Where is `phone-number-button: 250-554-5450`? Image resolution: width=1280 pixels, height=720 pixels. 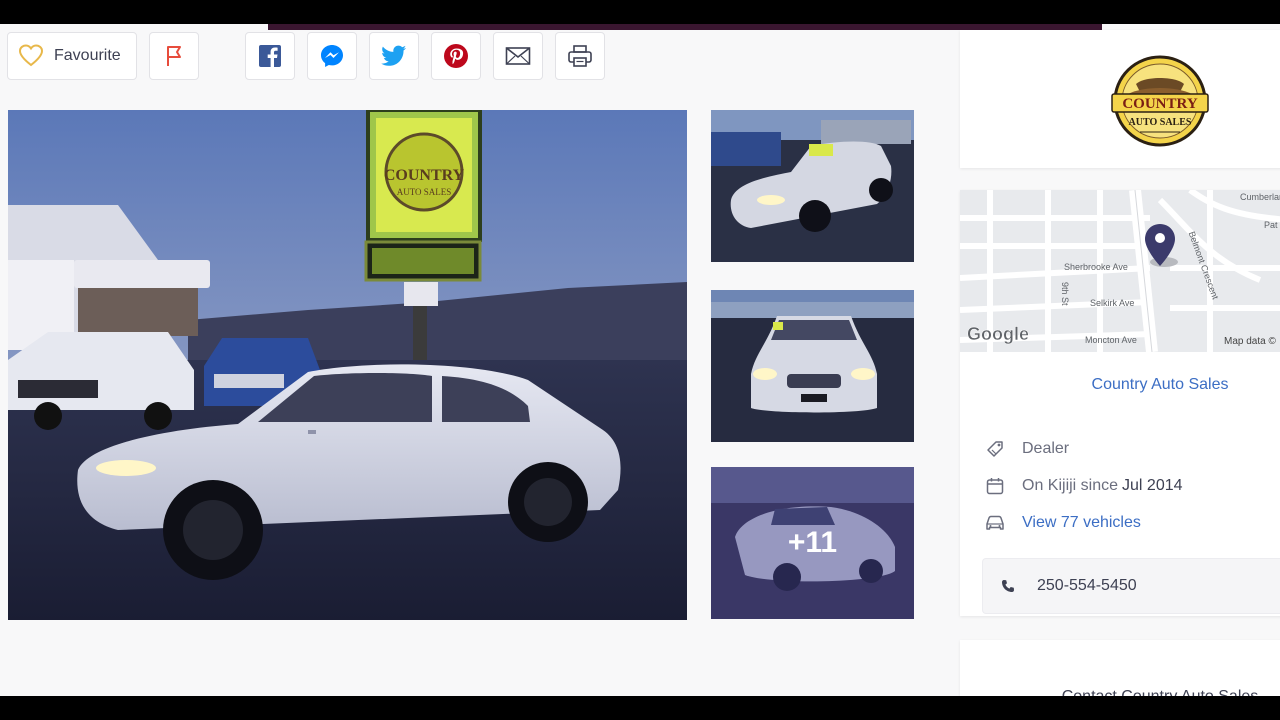
phone-number-button: 250-554-5450 is located at coordinates (1131, 586).